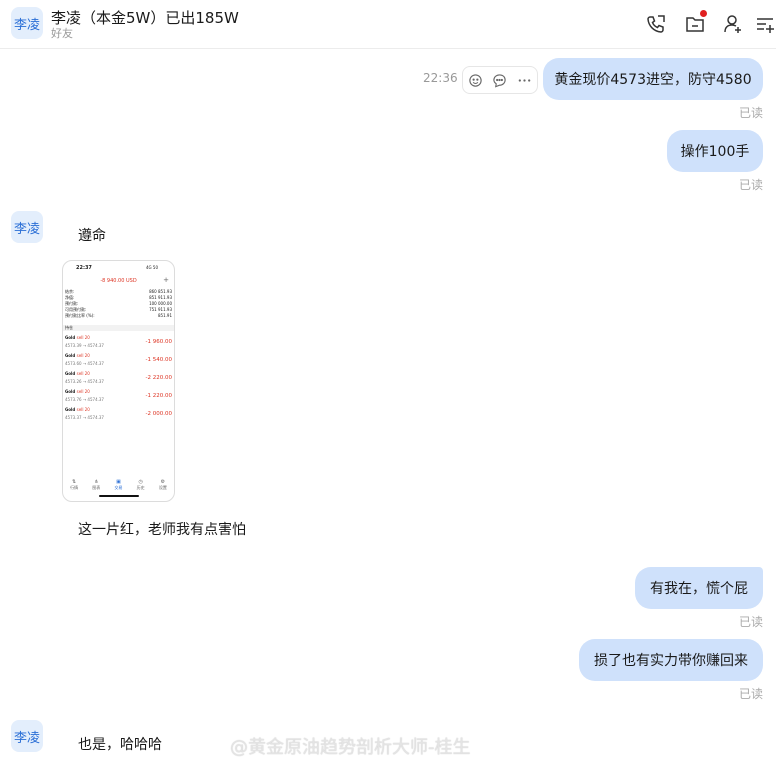 Image resolution: width=776 pixels, height=767 pixels. What do you see at coordinates (118, 291) in the screenshot?
I see `screenshot-row: 结余: 860 851.93` at bounding box center [118, 291].